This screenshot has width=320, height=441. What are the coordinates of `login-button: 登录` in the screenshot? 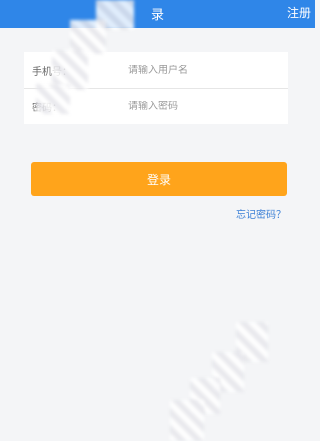 It's located at (159, 179).